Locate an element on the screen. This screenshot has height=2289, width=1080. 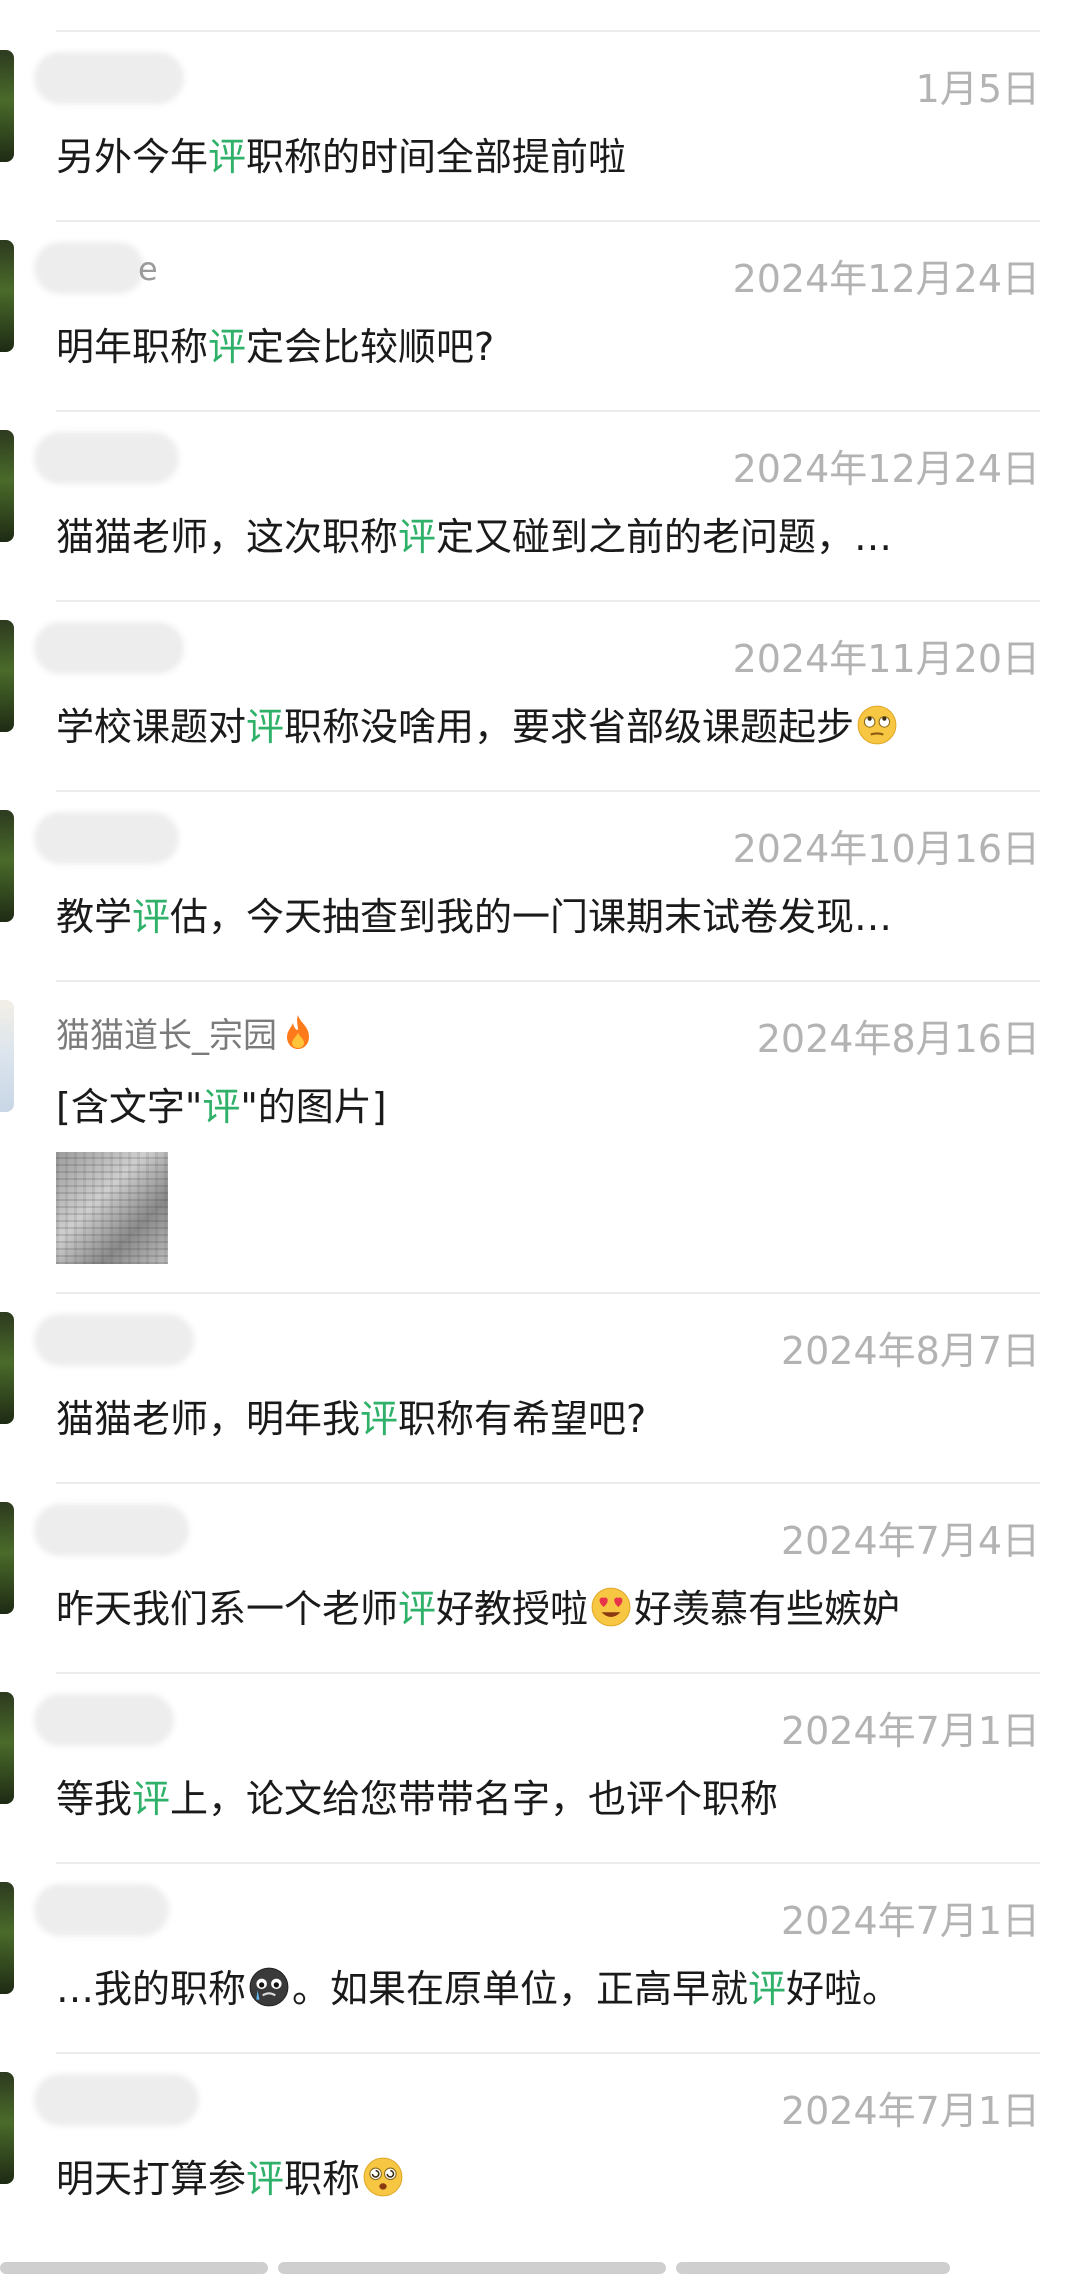
result-date: 2024年11月20日 is located at coordinates (886, 659).